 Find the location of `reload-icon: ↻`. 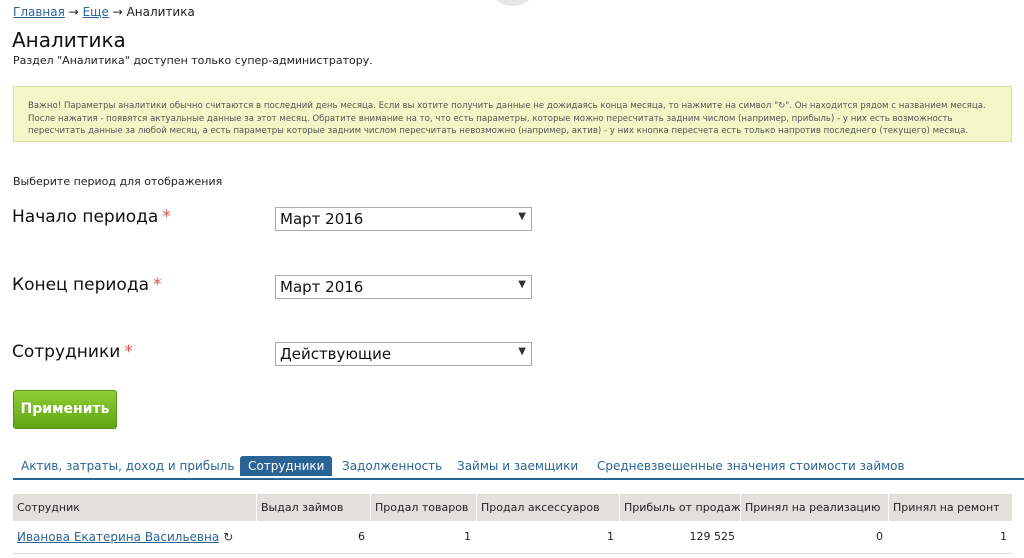

reload-icon: ↻ is located at coordinates (228, 537).